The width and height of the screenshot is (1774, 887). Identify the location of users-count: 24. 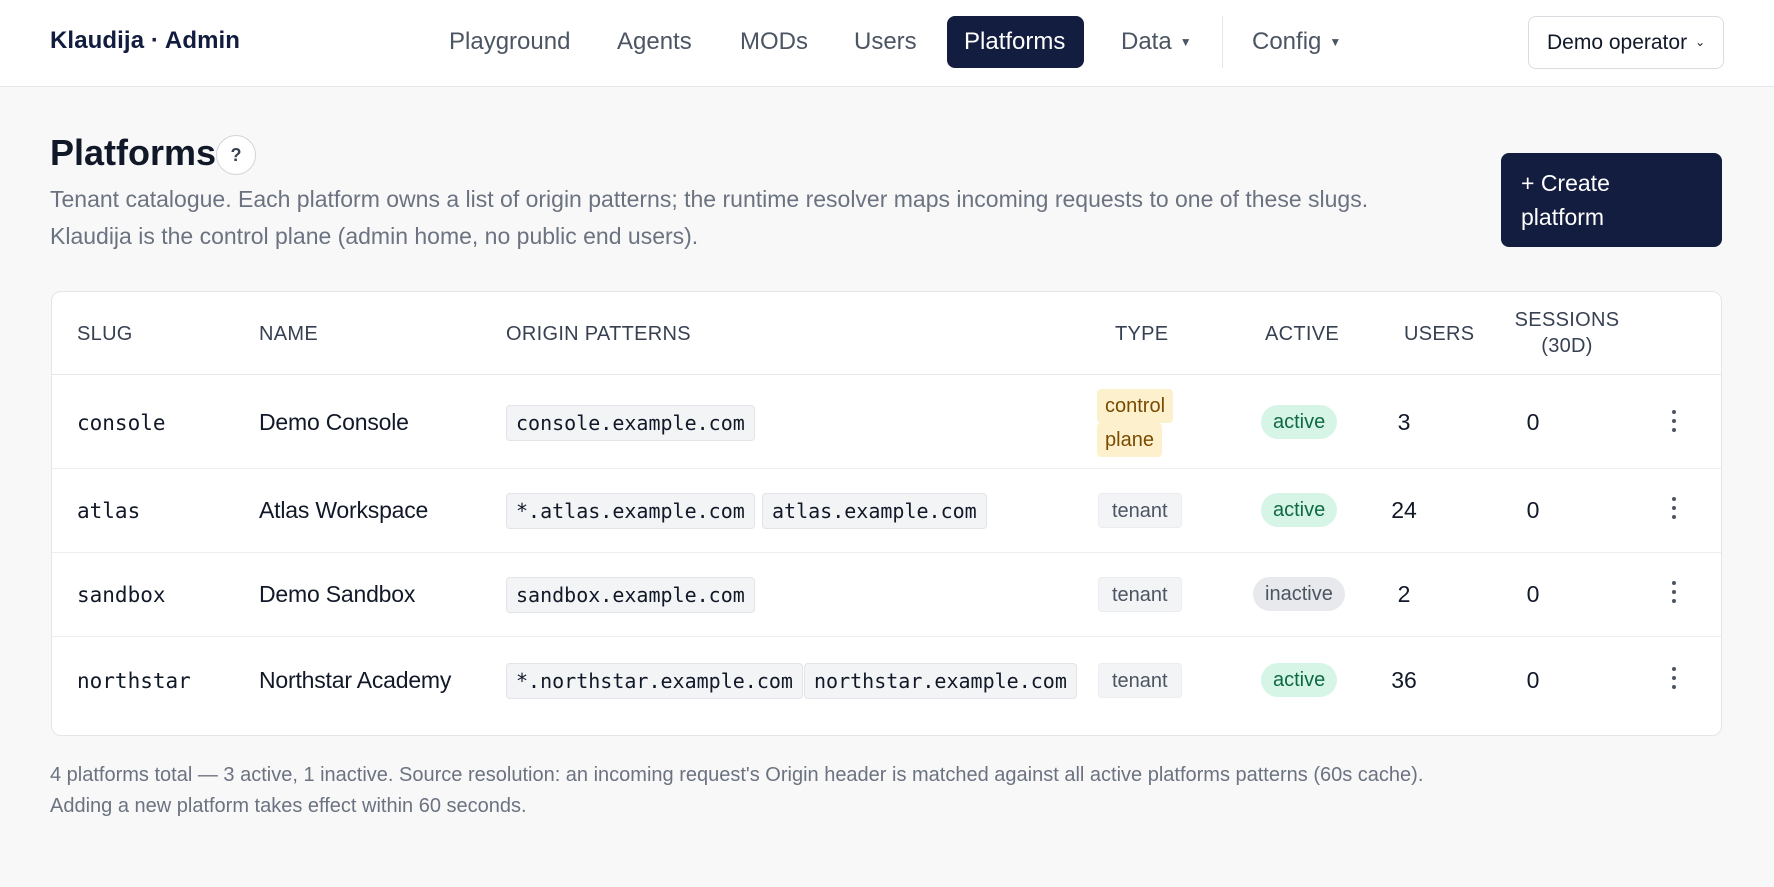
(1404, 510).